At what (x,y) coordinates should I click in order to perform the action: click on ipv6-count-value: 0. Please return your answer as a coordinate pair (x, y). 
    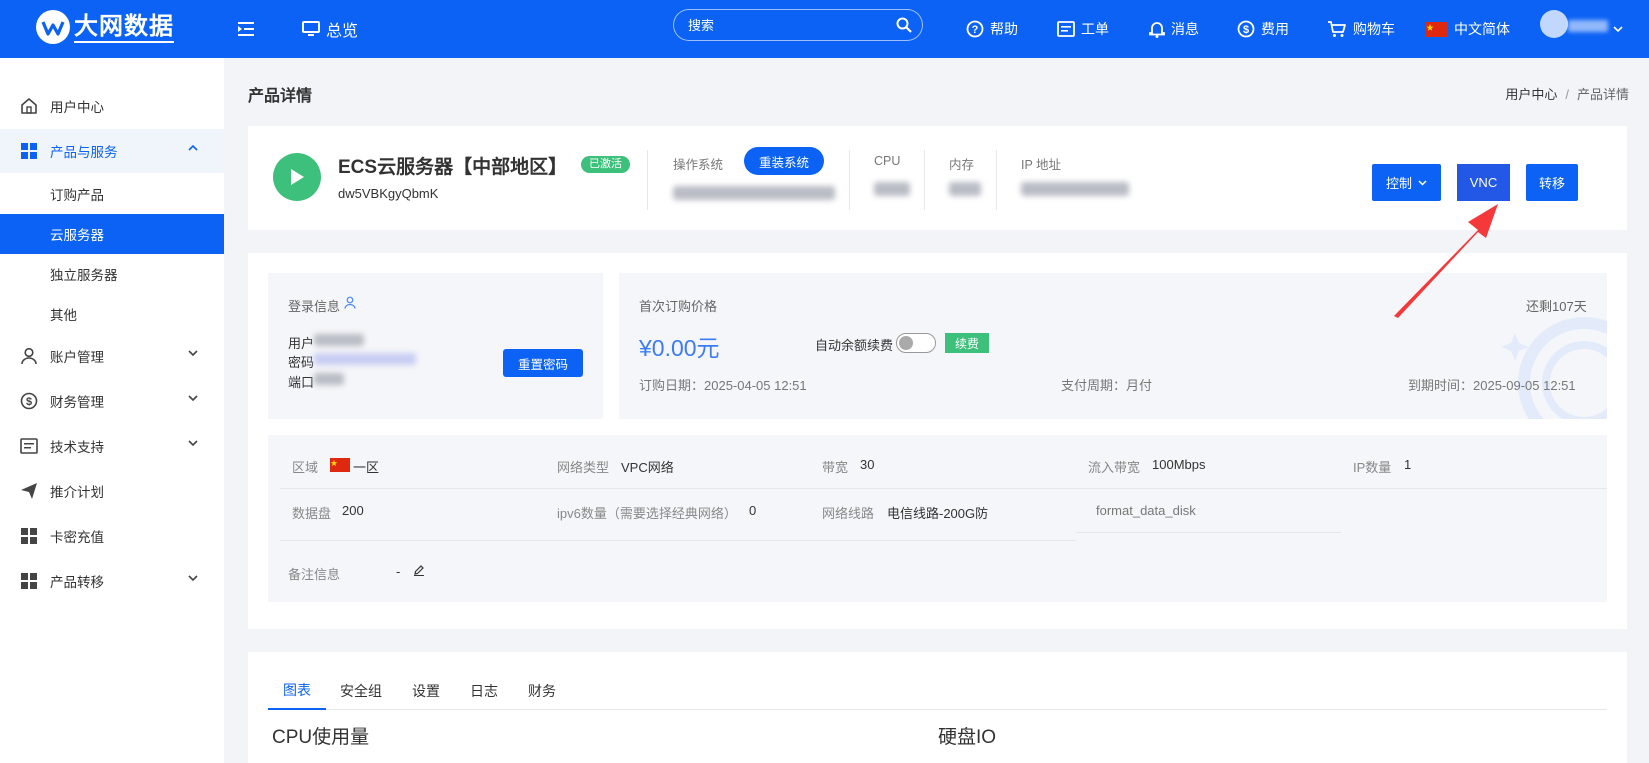
    Looking at the image, I should click on (753, 510).